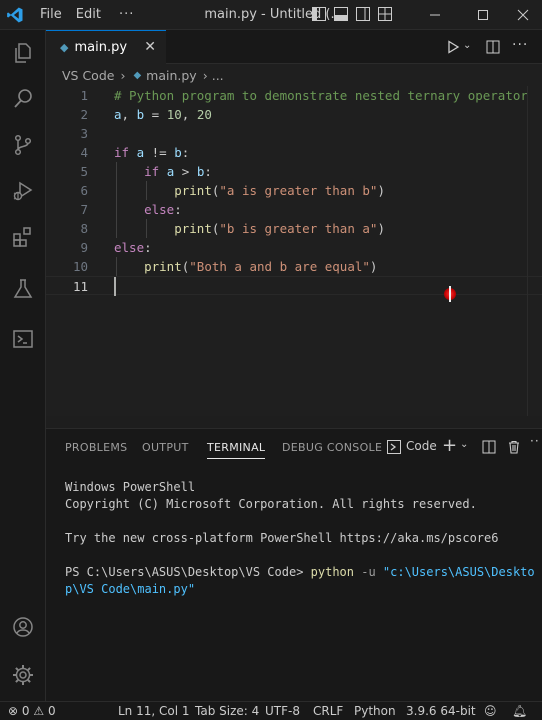 This screenshot has width=542, height=720. What do you see at coordinates (490, 711) in the screenshot?
I see `feedback-icon: ☺` at bounding box center [490, 711].